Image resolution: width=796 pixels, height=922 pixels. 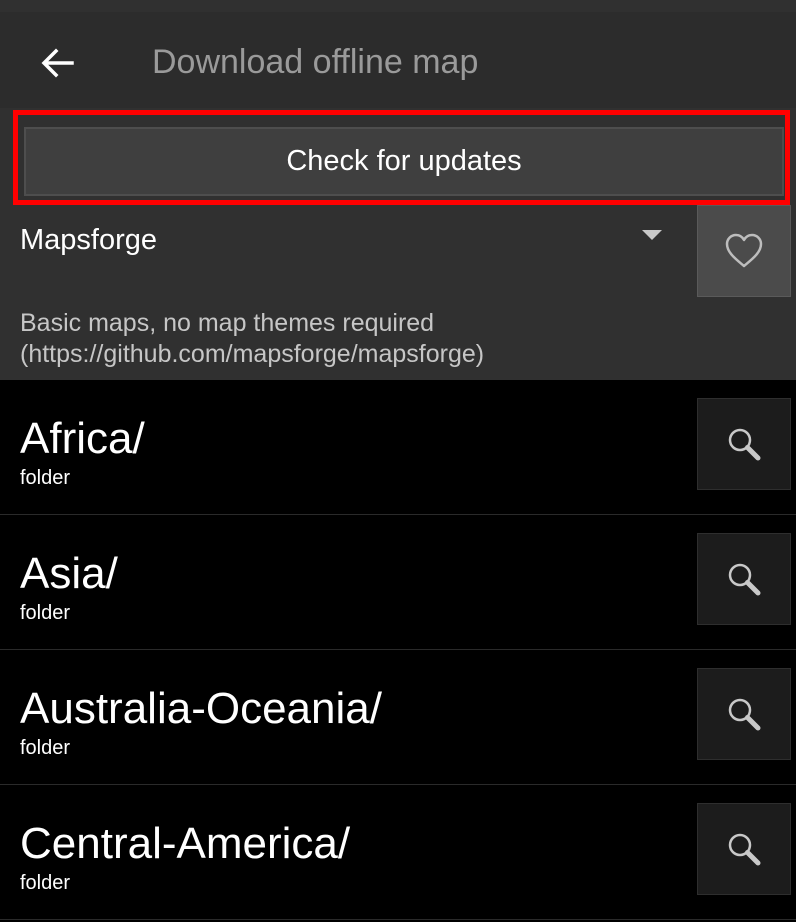 What do you see at coordinates (404, 161) in the screenshot?
I see `check-for-updates-button: Check for updates` at bounding box center [404, 161].